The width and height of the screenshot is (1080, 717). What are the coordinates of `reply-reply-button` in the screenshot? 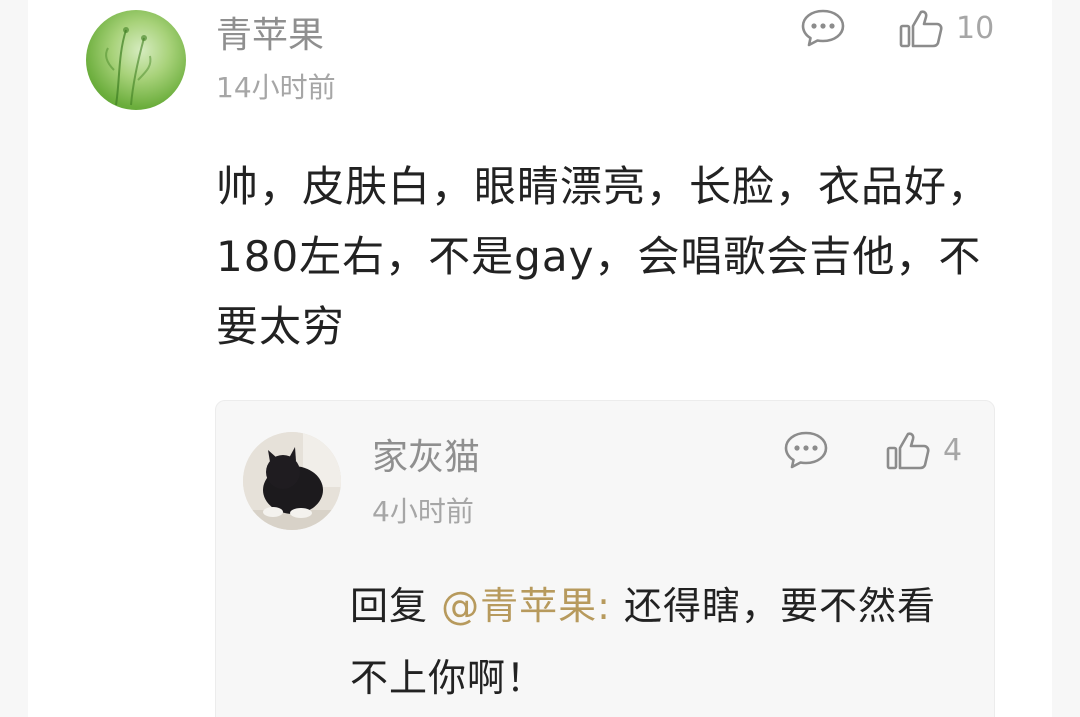 It's located at (806, 450).